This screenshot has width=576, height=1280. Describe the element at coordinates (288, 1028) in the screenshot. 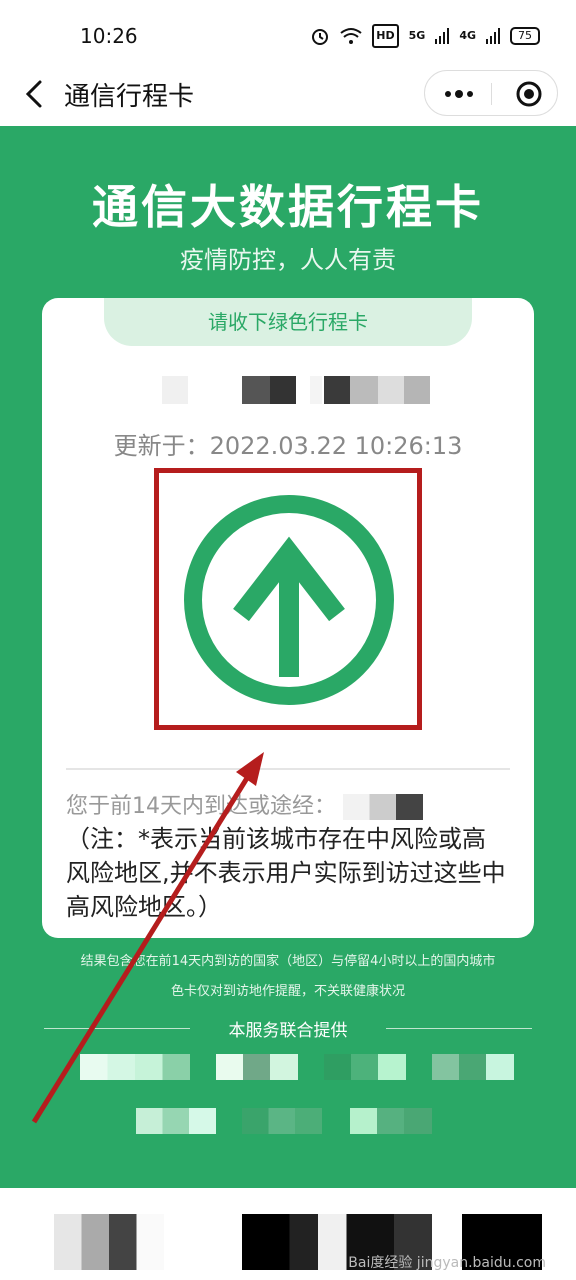

I see `provider-header: 本服务联合提供` at that location.